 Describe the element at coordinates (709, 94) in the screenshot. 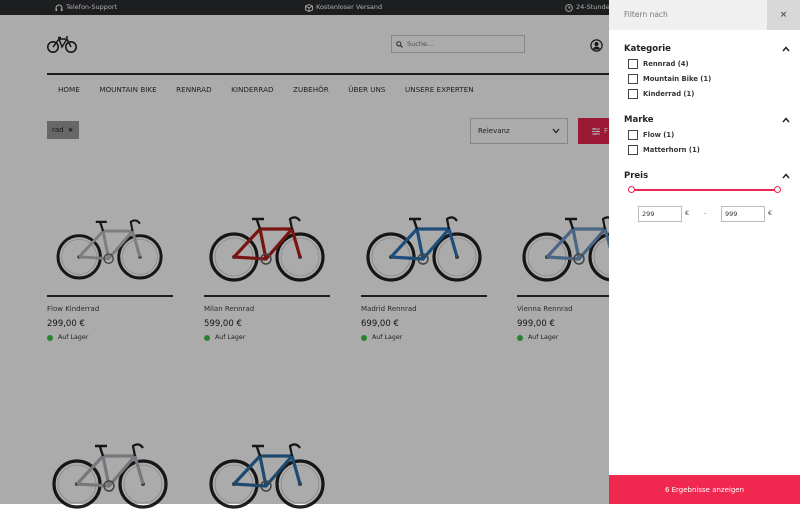

I see `category-option-kinderrad: Kinderrad (1)` at that location.